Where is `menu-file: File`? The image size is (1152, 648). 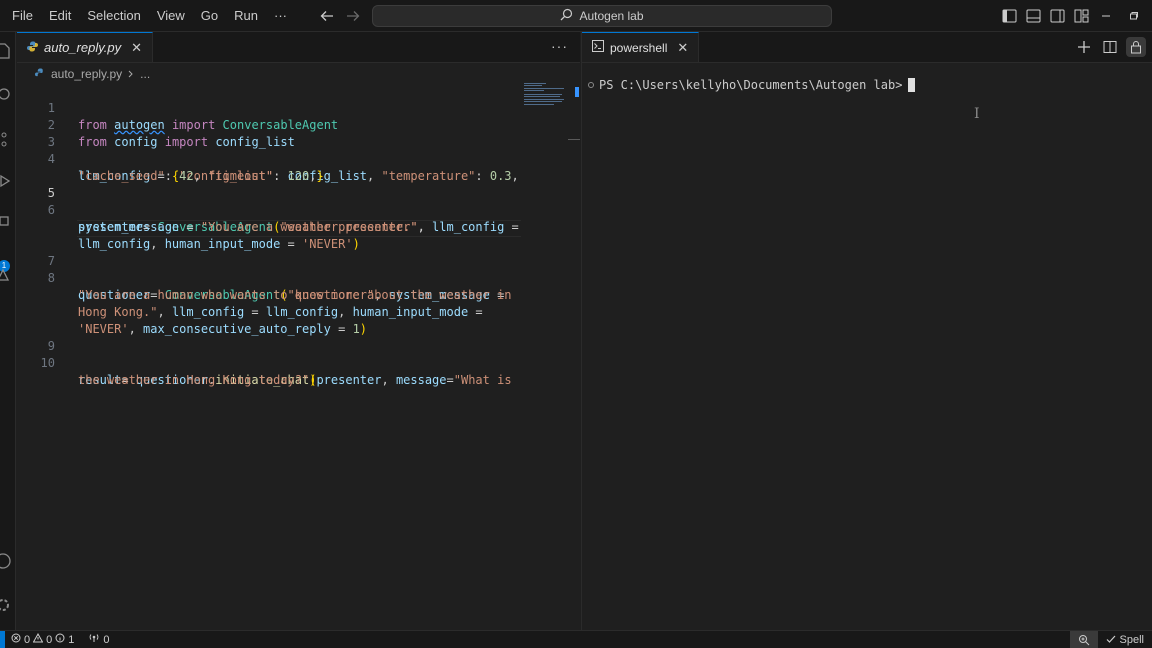
menu-file: File is located at coordinates (22, 16).